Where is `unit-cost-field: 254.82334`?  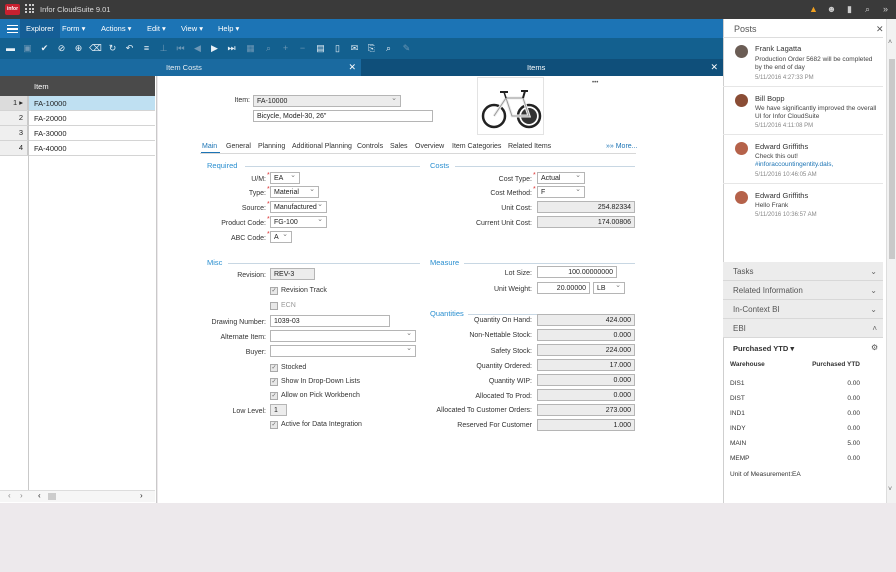
unit-cost-field: 254.82334 is located at coordinates (586, 207).